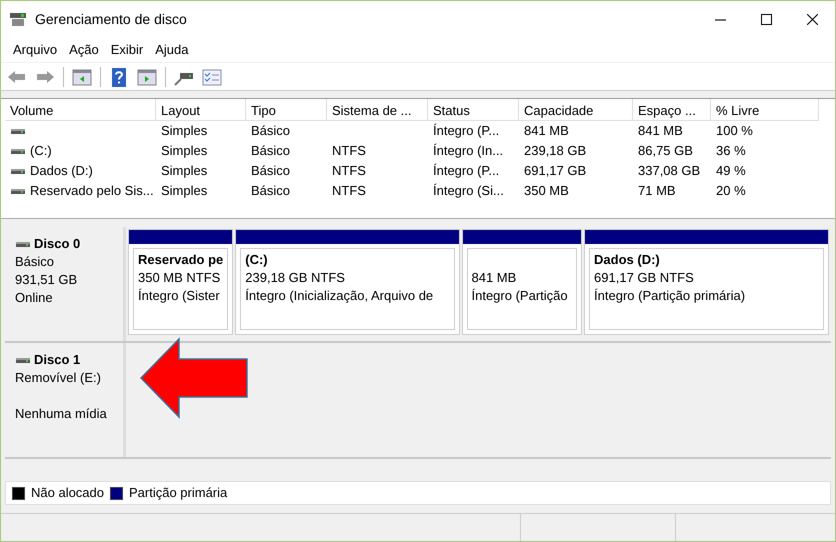  What do you see at coordinates (665, 151) in the screenshot?
I see `table-cell-text: 86,75 GB` at bounding box center [665, 151].